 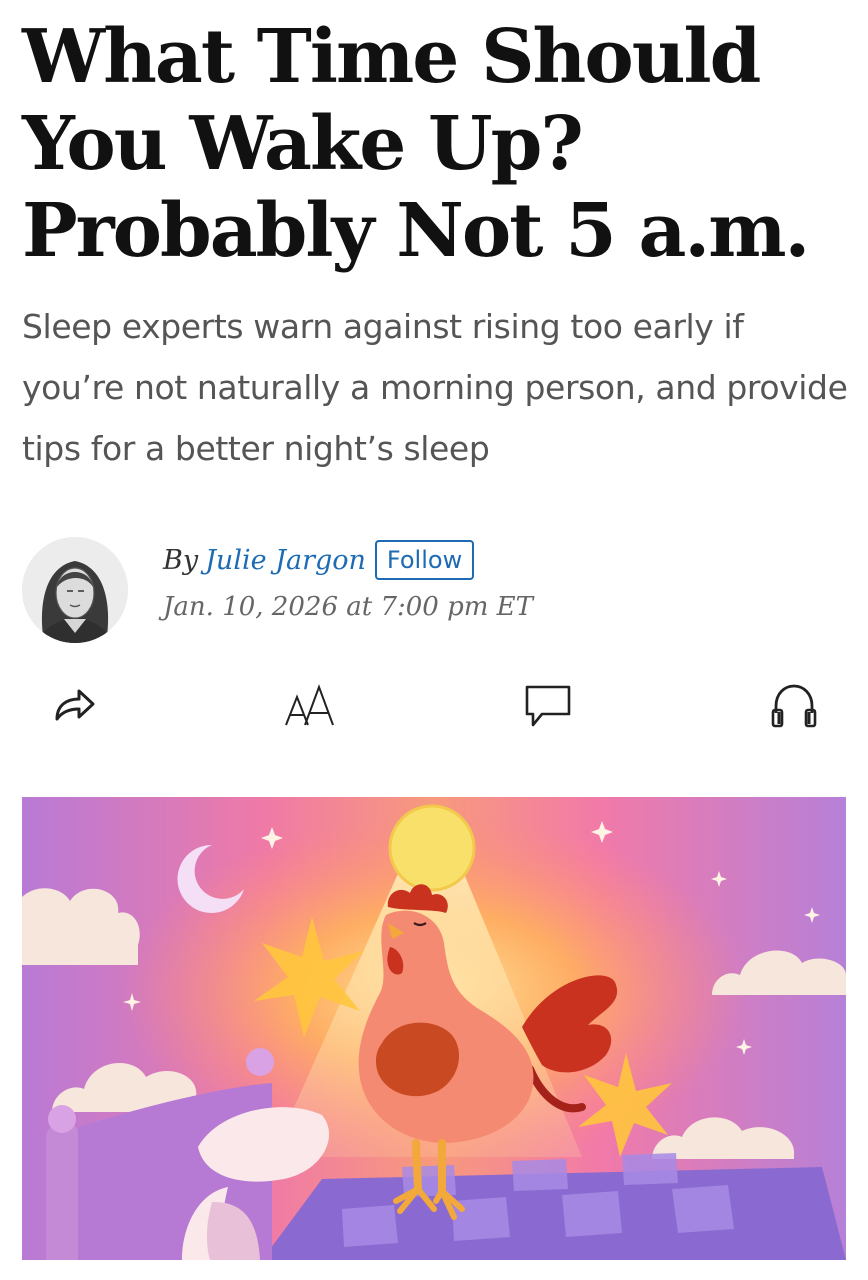 I want to click on listen-button, so click(x=794, y=708).